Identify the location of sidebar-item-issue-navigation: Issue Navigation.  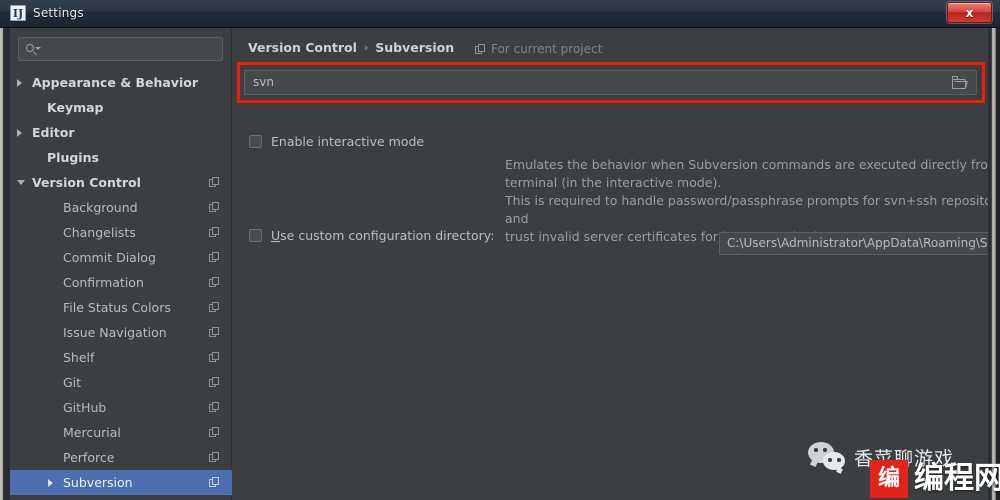
(121, 332).